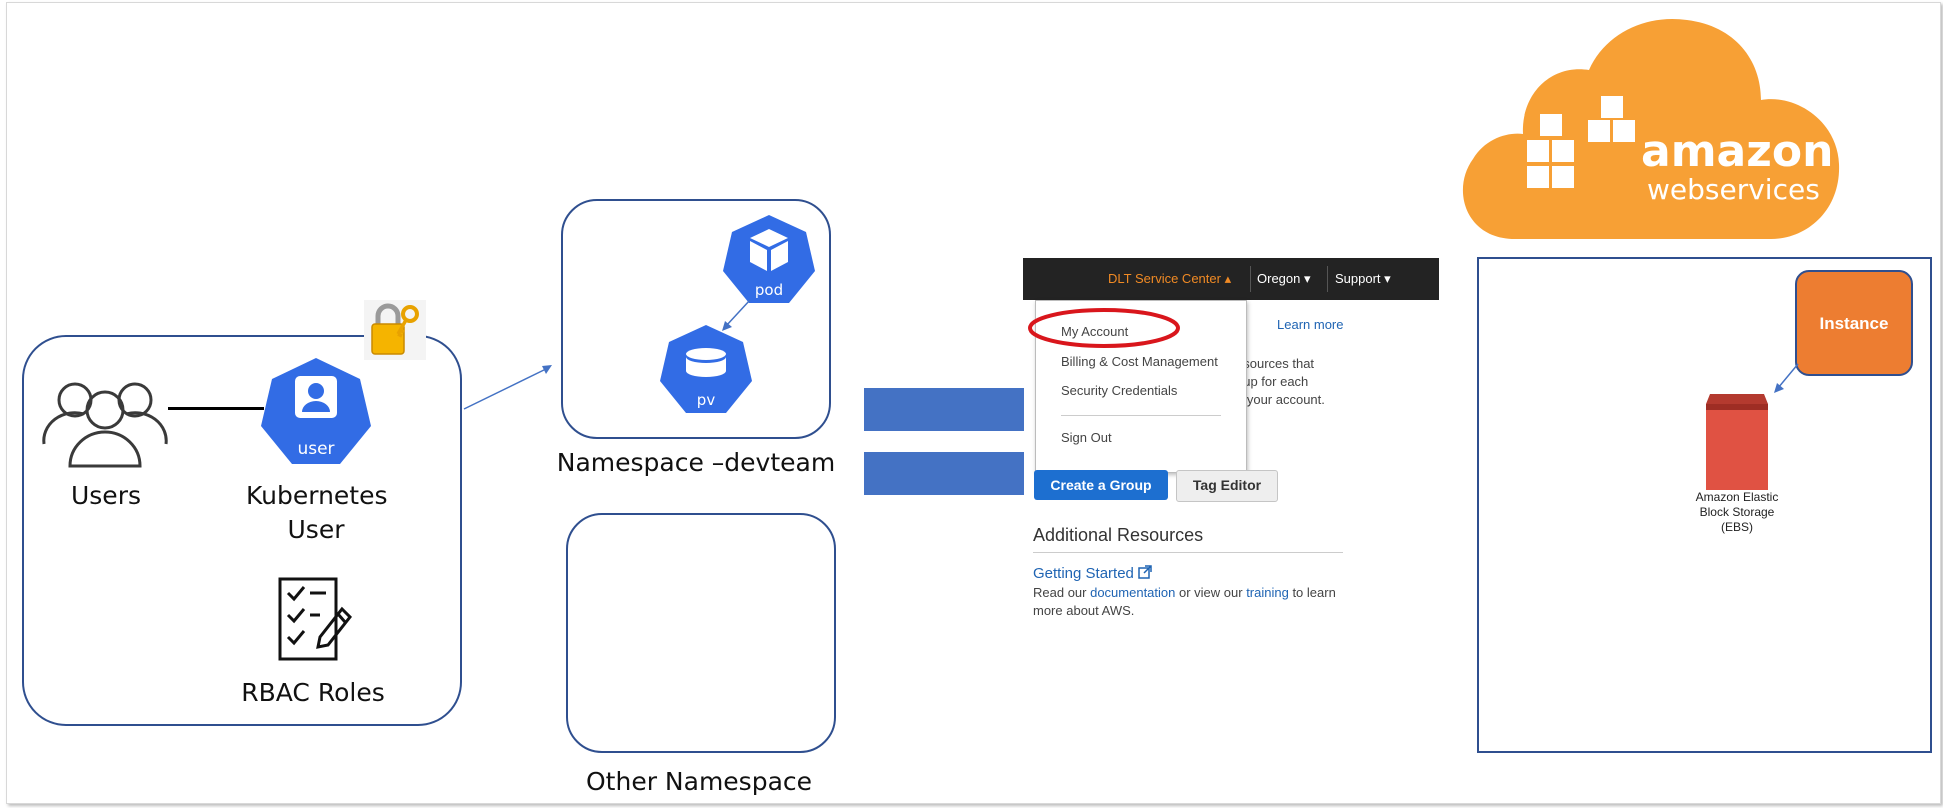  What do you see at coordinates (1188, 552) in the screenshot?
I see `additional-resources-divider` at bounding box center [1188, 552].